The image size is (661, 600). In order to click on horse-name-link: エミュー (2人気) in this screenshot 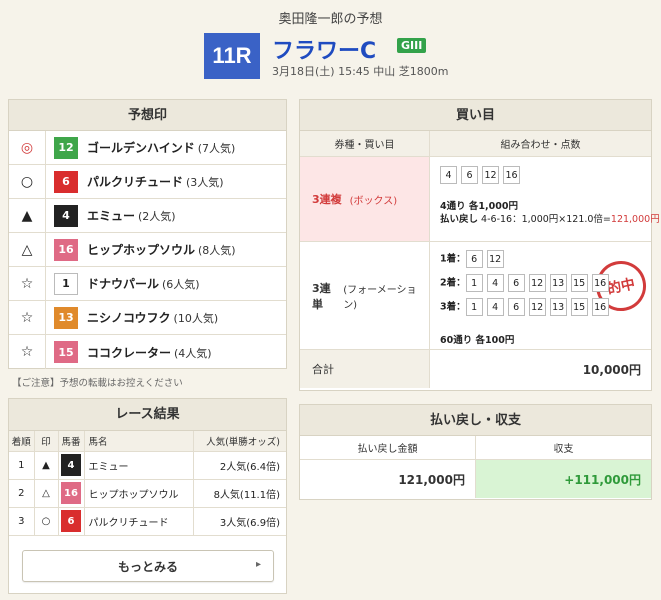, I will do `click(131, 215)`.